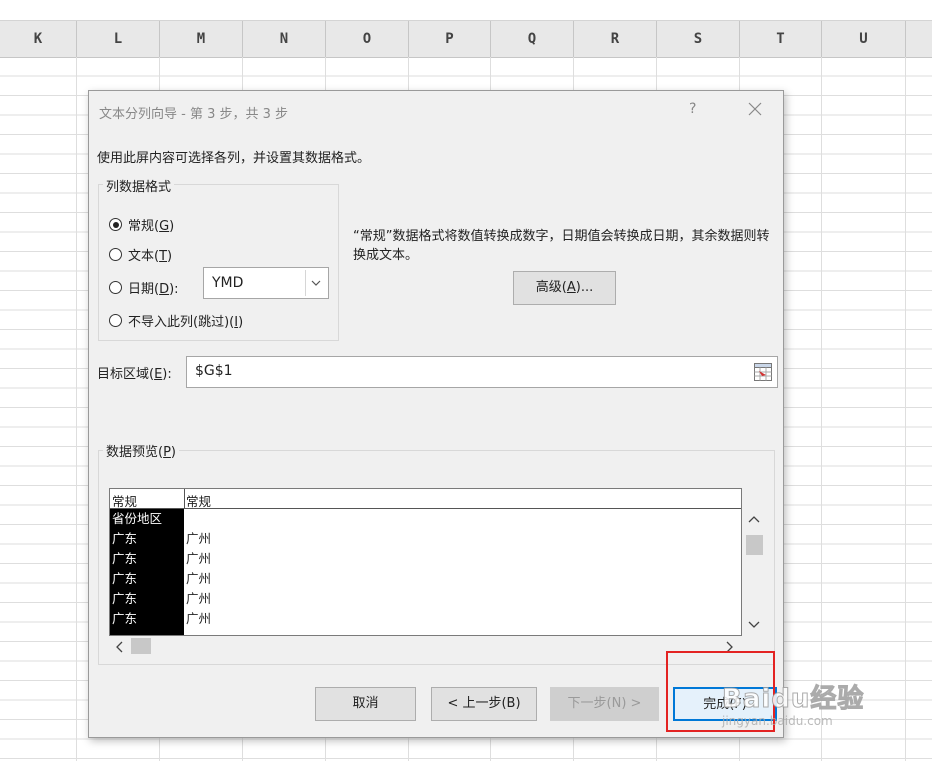 The height and width of the screenshot is (761, 932). I want to click on vertical-scrollbar, so click(754, 574).